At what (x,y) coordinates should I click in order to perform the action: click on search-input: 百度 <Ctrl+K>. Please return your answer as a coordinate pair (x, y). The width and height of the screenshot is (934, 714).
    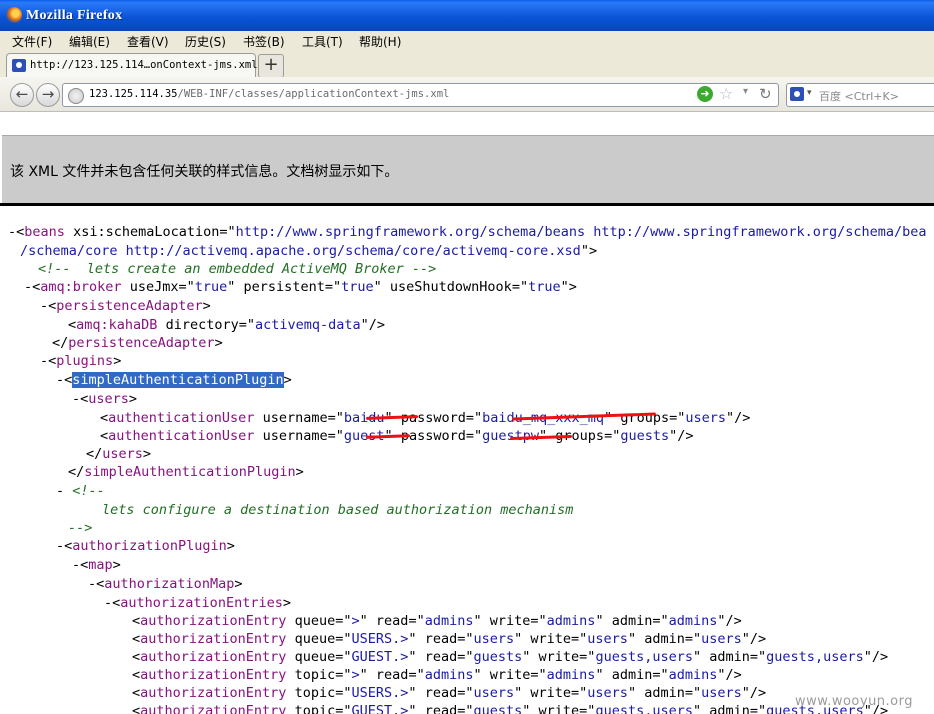
    Looking at the image, I should click on (859, 96).